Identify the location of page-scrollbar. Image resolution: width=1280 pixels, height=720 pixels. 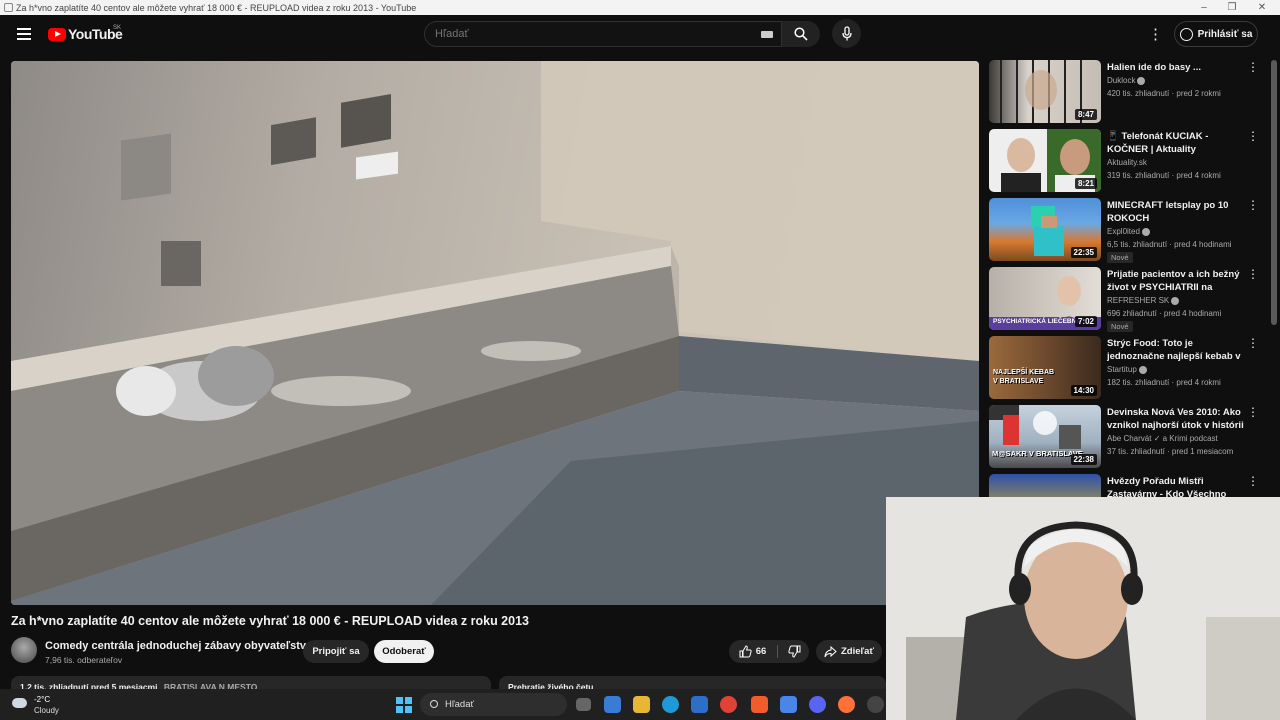
(1274, 192).